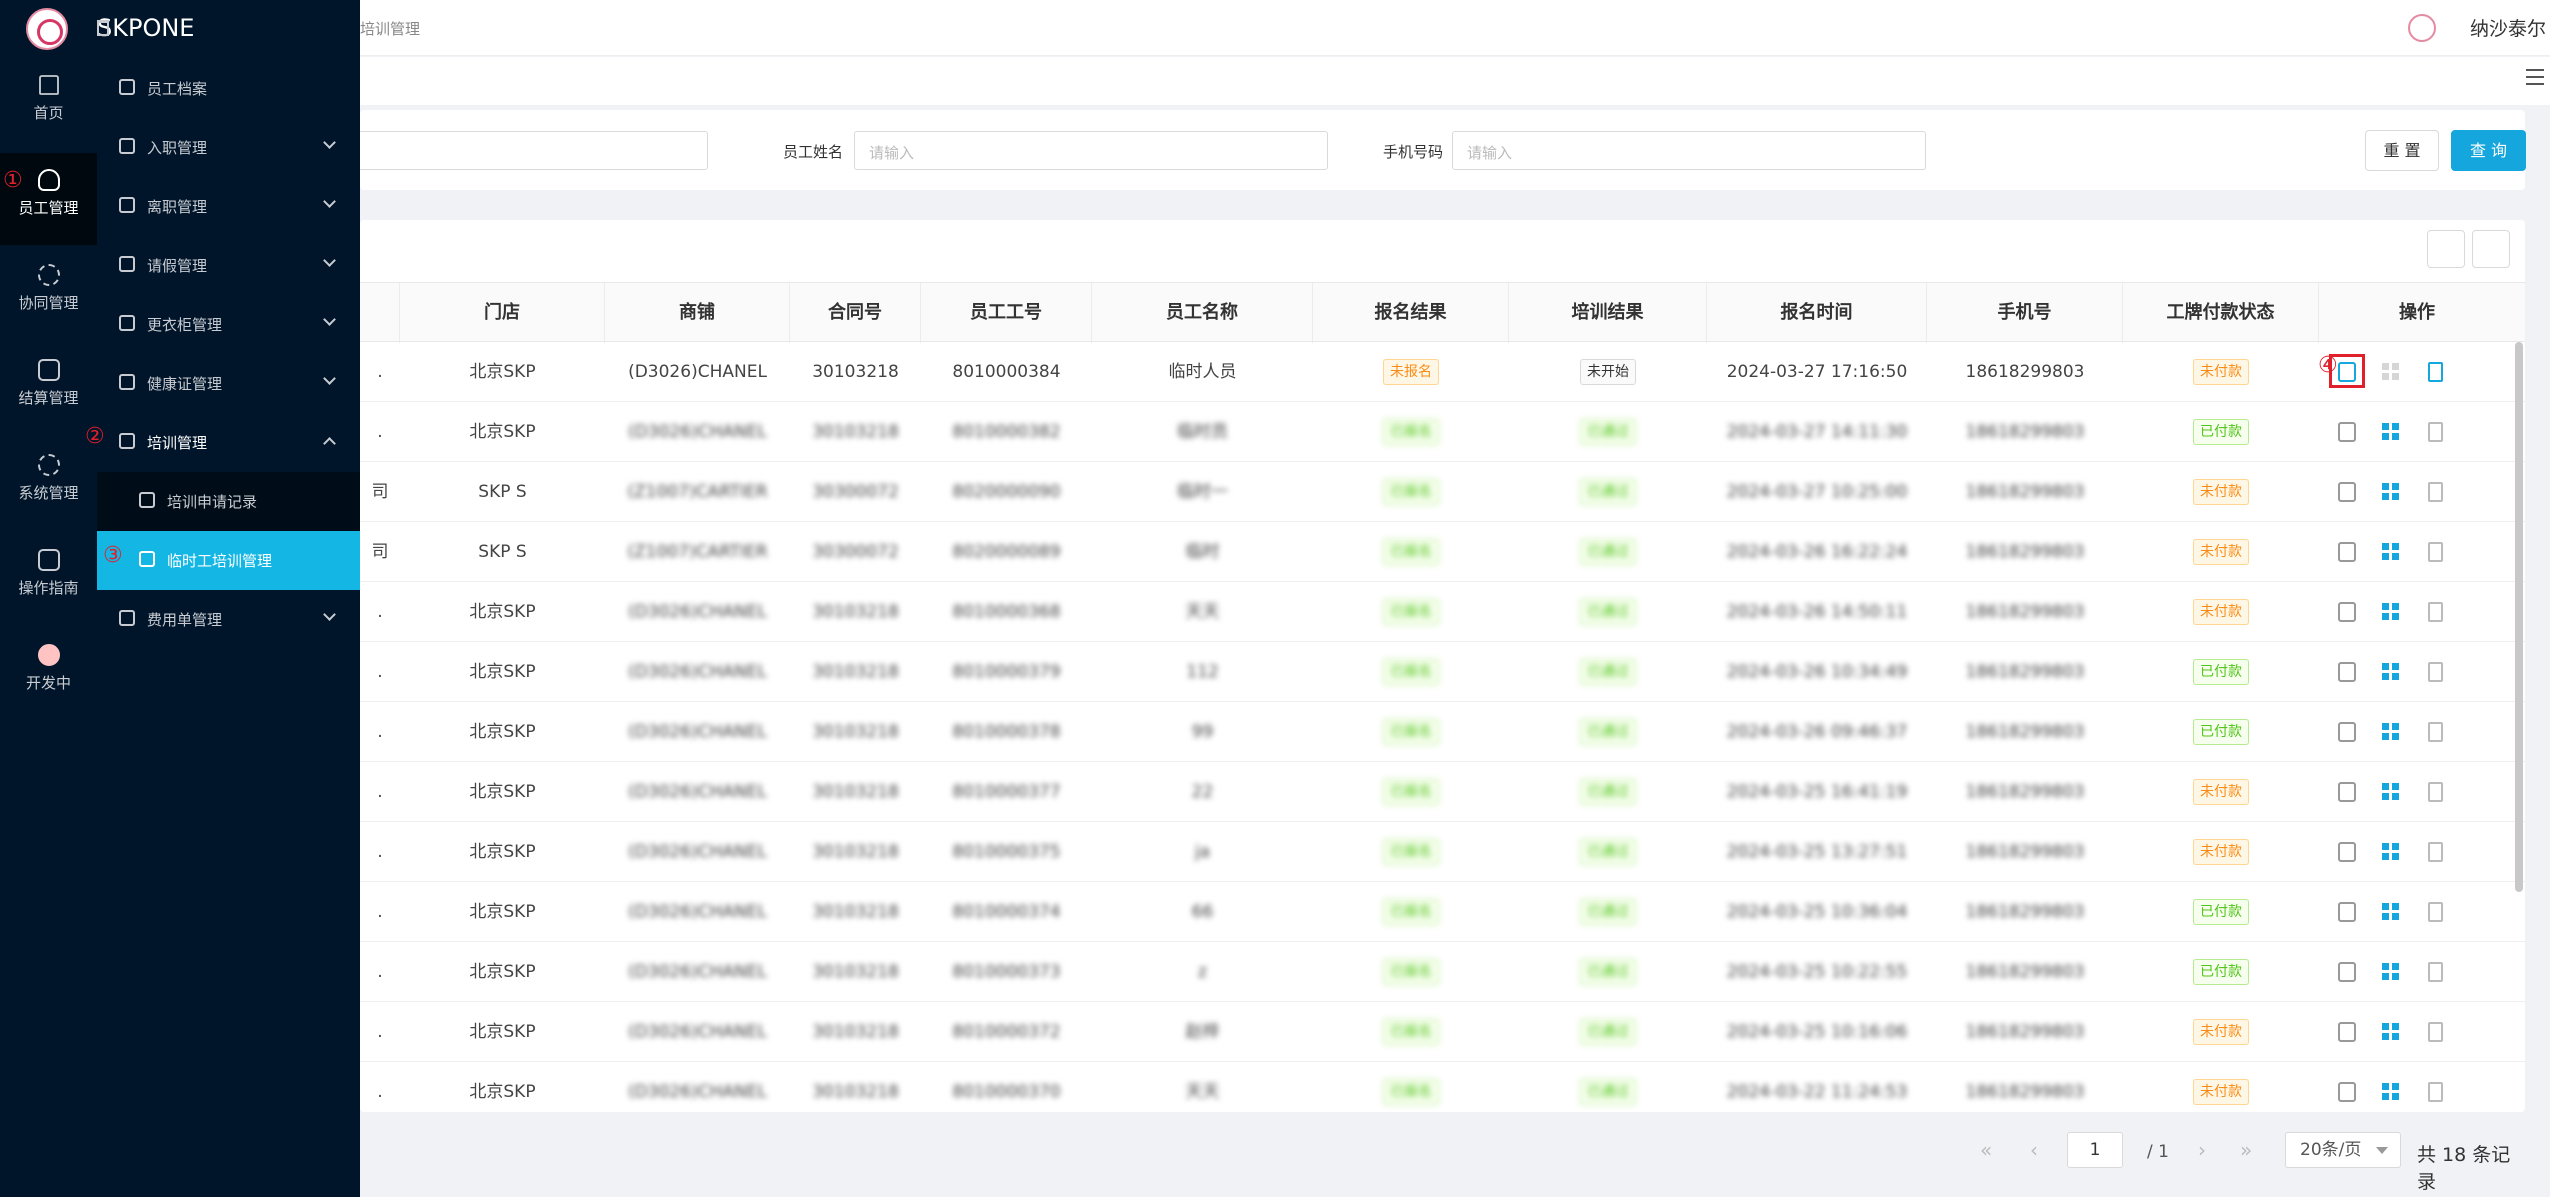  Describe the element at coordinates (855, 313) in the screenshot. I see `col-contract: 合同号` at that location.